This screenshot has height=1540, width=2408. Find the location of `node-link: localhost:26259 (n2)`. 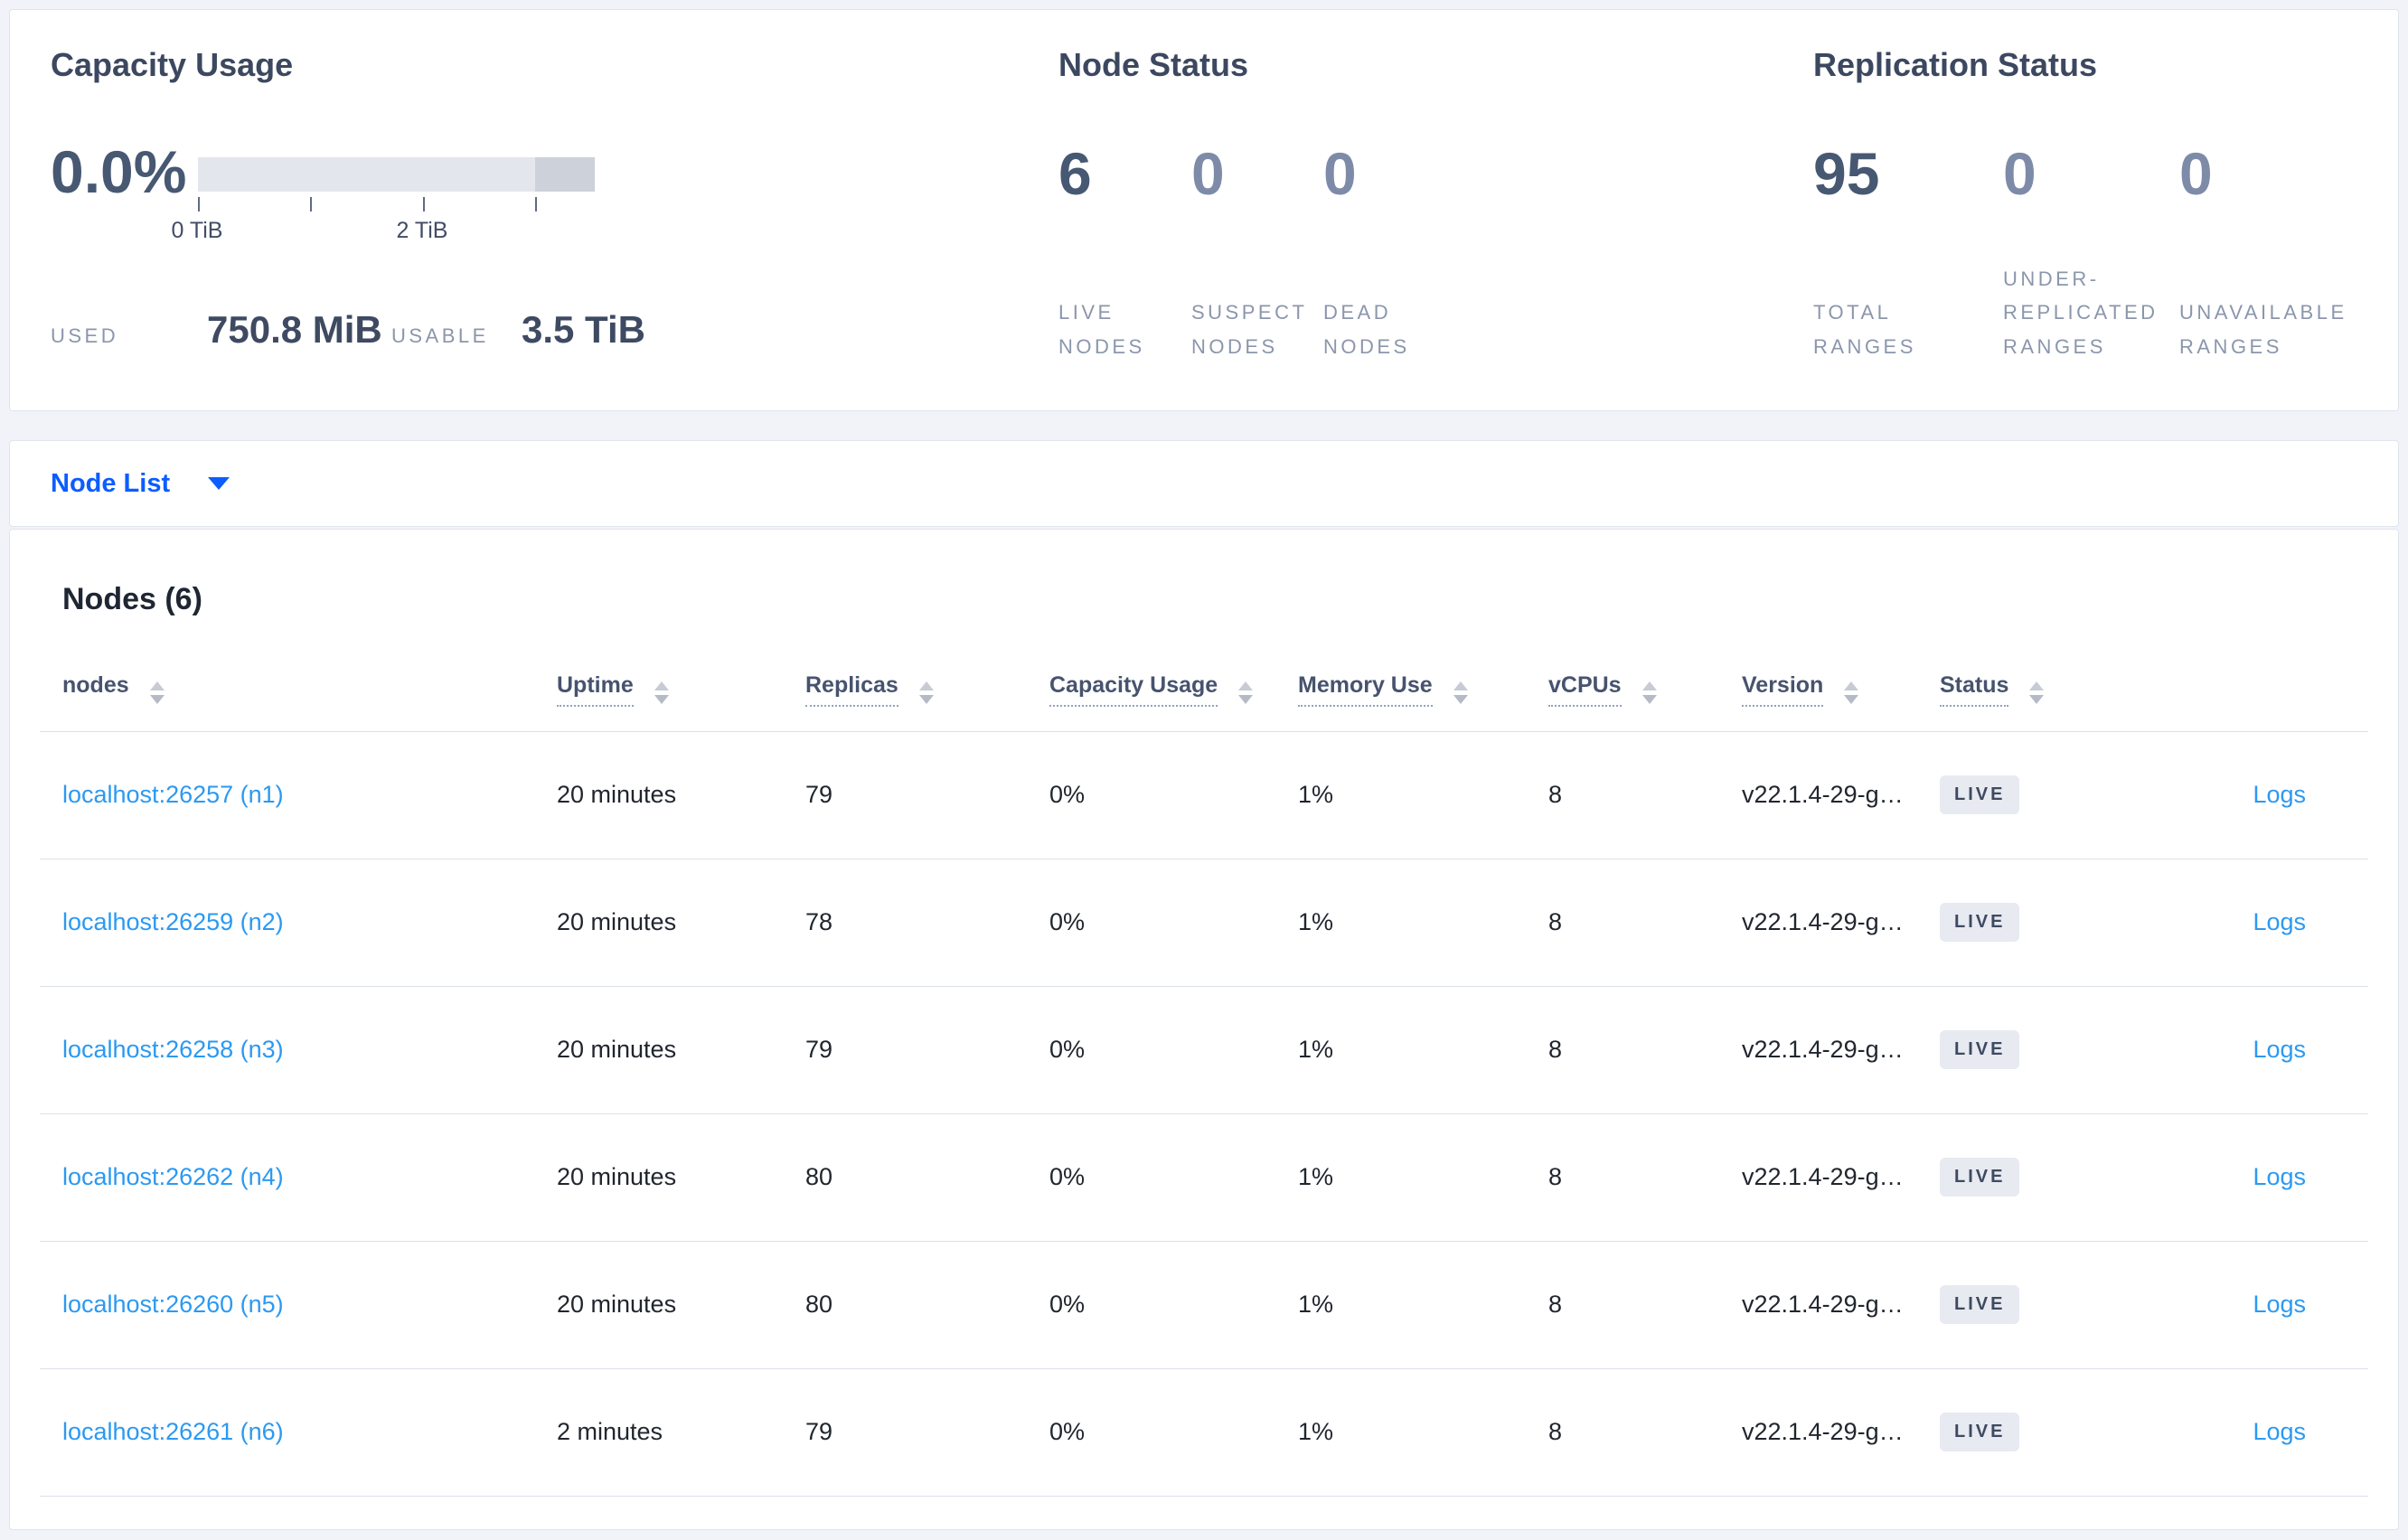

node-link: localhost:26259 (n2) is located at coordinates (173, 921).